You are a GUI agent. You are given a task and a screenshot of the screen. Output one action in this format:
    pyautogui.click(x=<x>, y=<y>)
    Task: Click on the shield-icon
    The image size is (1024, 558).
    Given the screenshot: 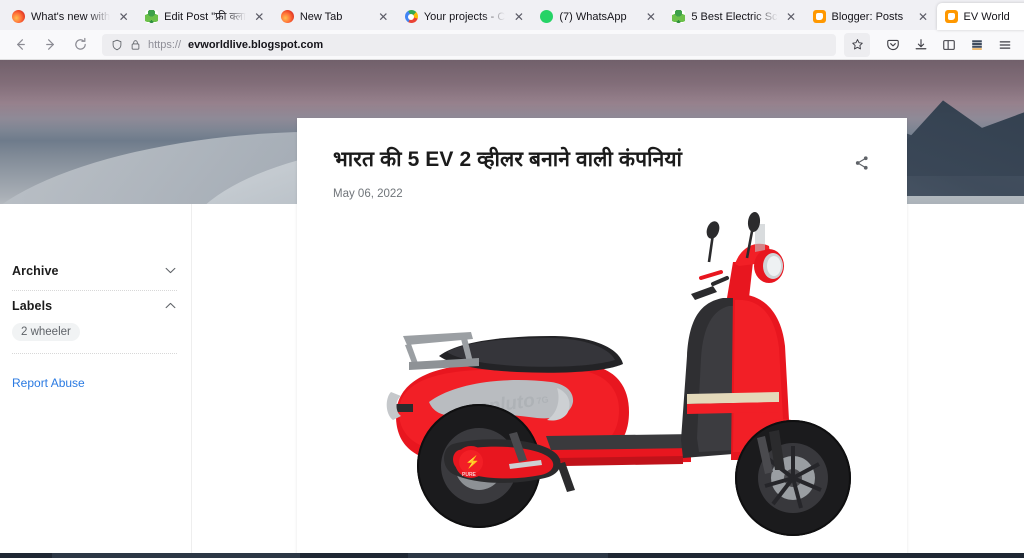 What is the action you would take?
    pyautogui.click(x=117, y=45)
    